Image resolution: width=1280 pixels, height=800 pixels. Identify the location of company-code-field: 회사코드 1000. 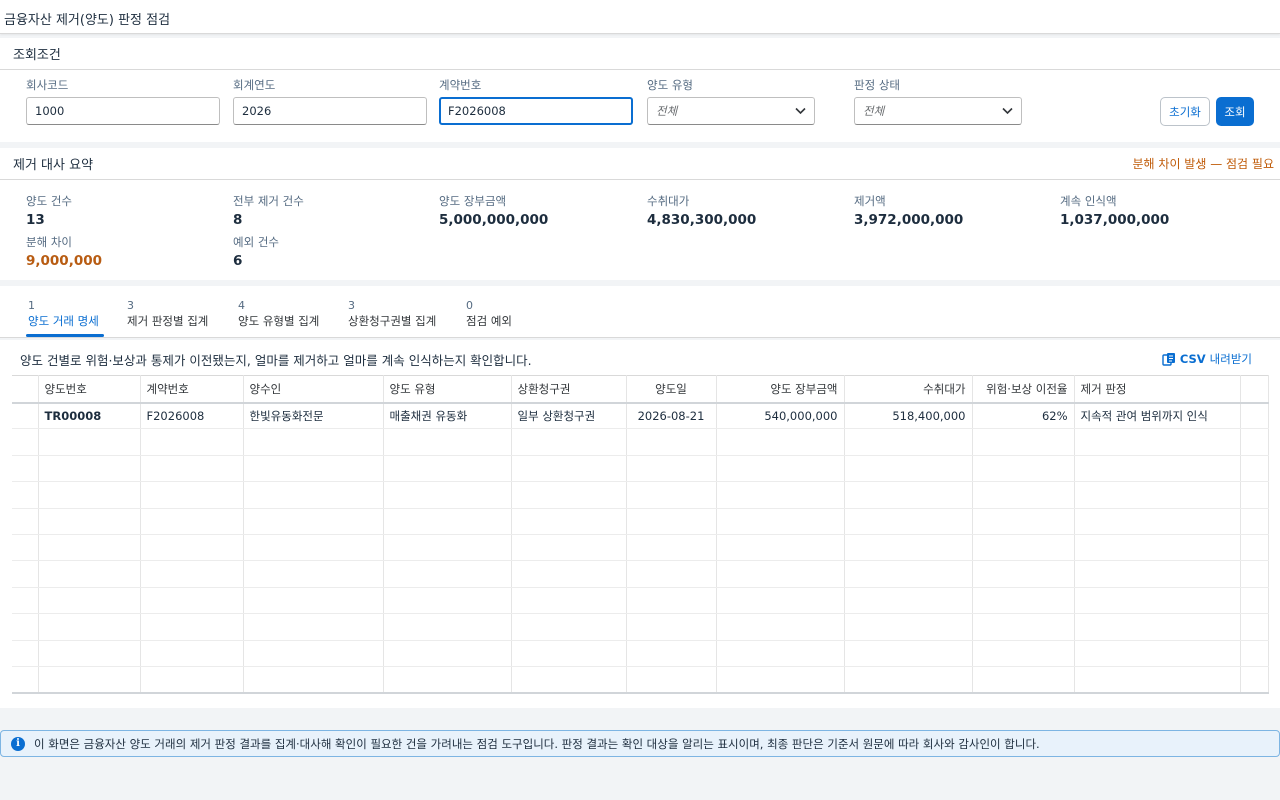
(123, 101).